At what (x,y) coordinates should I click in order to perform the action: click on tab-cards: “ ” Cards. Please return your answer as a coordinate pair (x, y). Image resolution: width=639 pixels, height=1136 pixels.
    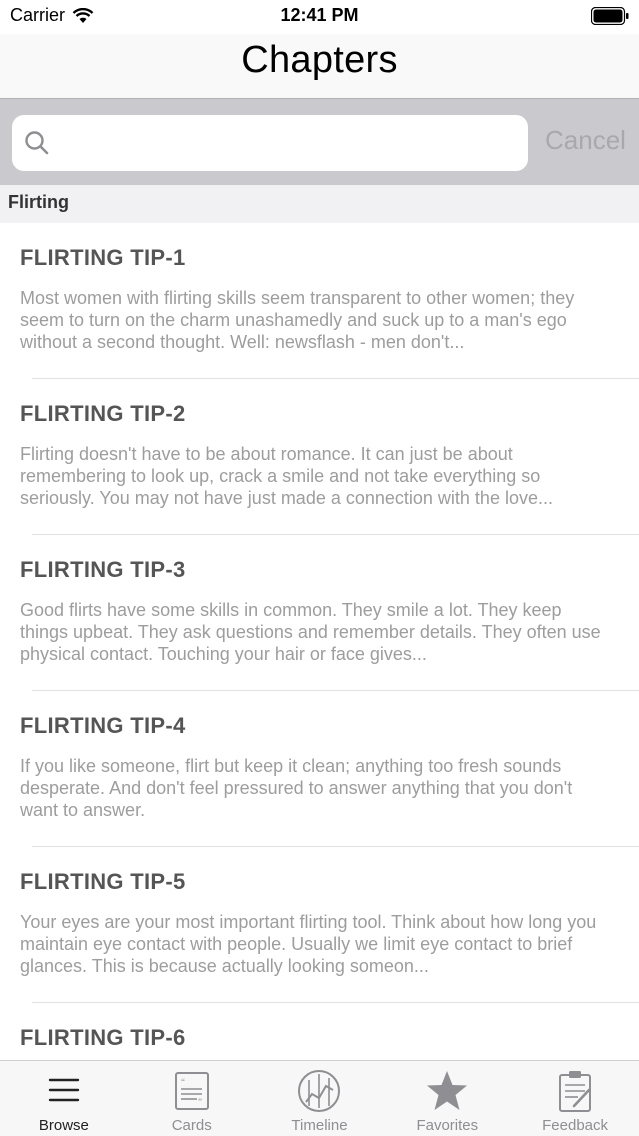
    Looking at the image, I should click on (192, 1098).